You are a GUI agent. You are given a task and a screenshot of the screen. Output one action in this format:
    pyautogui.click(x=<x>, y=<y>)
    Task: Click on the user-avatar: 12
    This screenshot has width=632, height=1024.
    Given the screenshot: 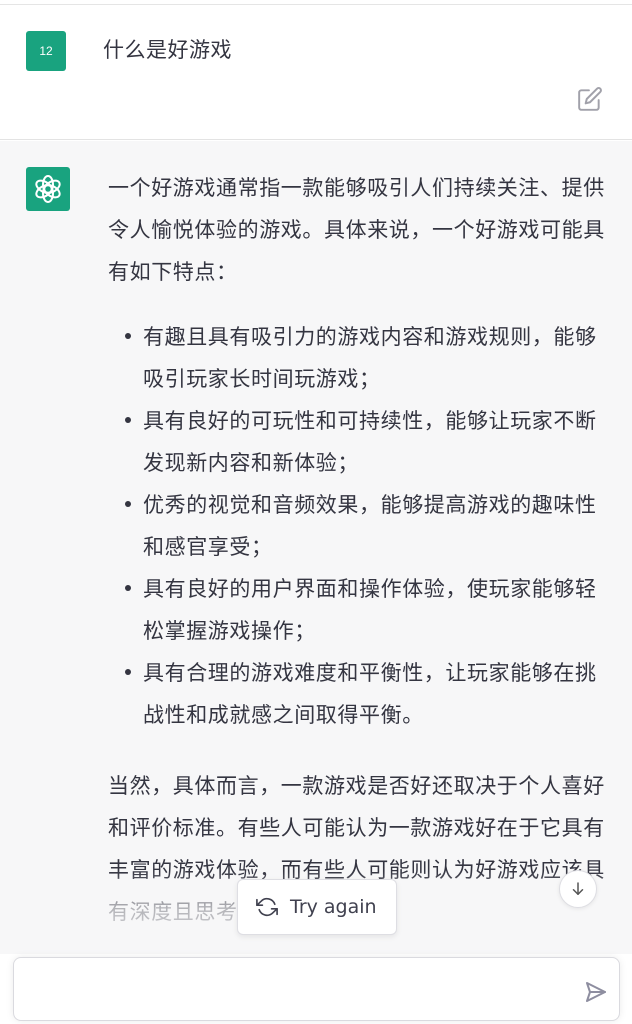 What is the action you would take?
    pyautogui.click(x=46, y=51)
    